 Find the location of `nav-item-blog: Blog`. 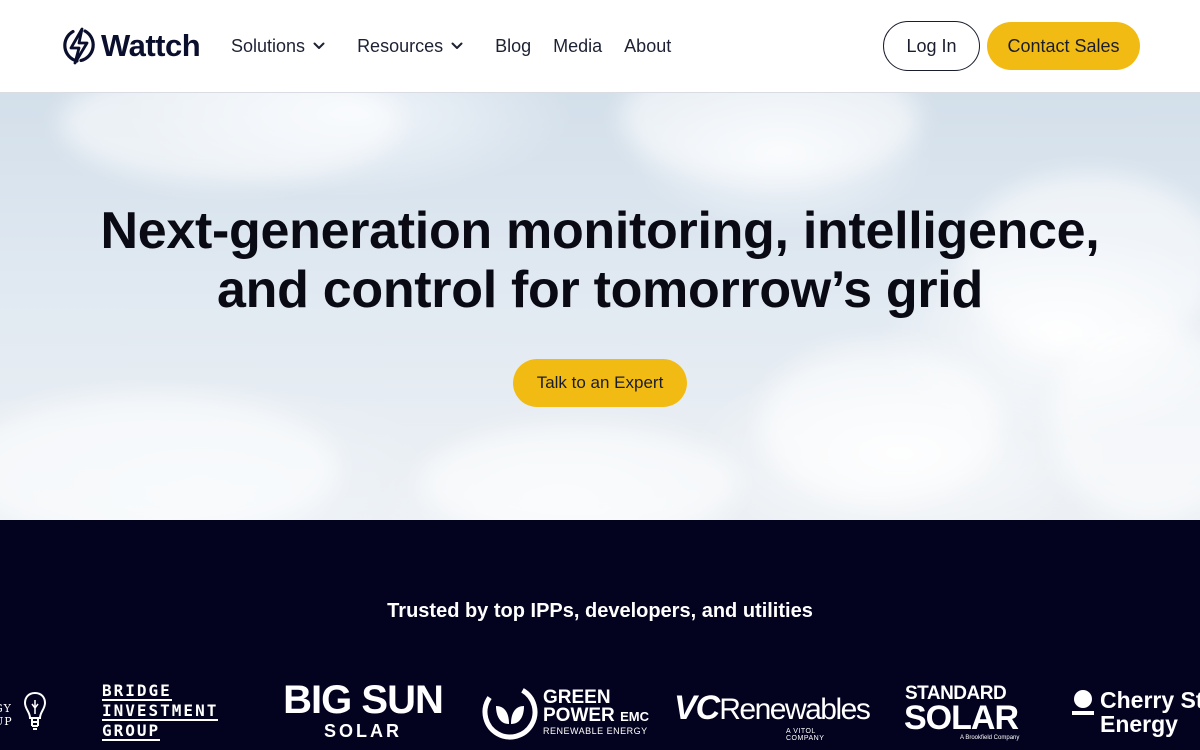

nav-item-blog: Blog is located at coordinates (513, 46).